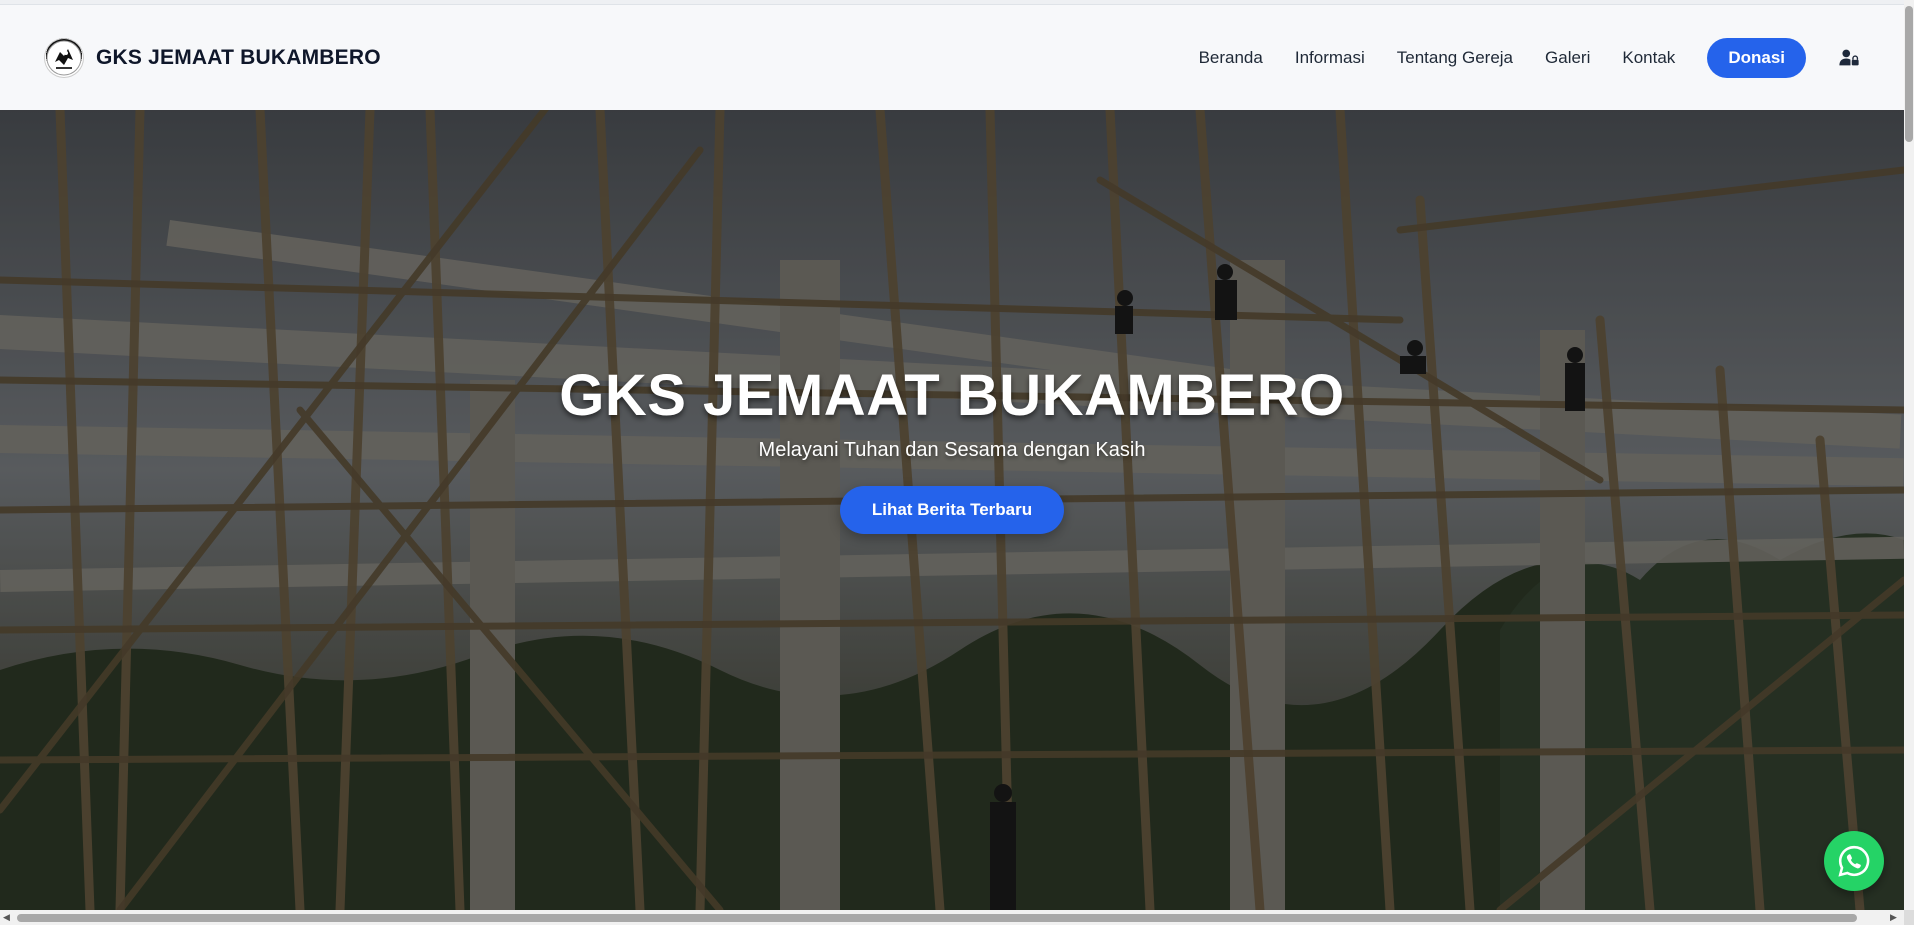 The height and width of the screenshot is (925, 1914). Describe the element at coordinates (238, 57) in the screenshot. I see `brand-name: GKS JEMAAT BUKAMBERO` at that location.